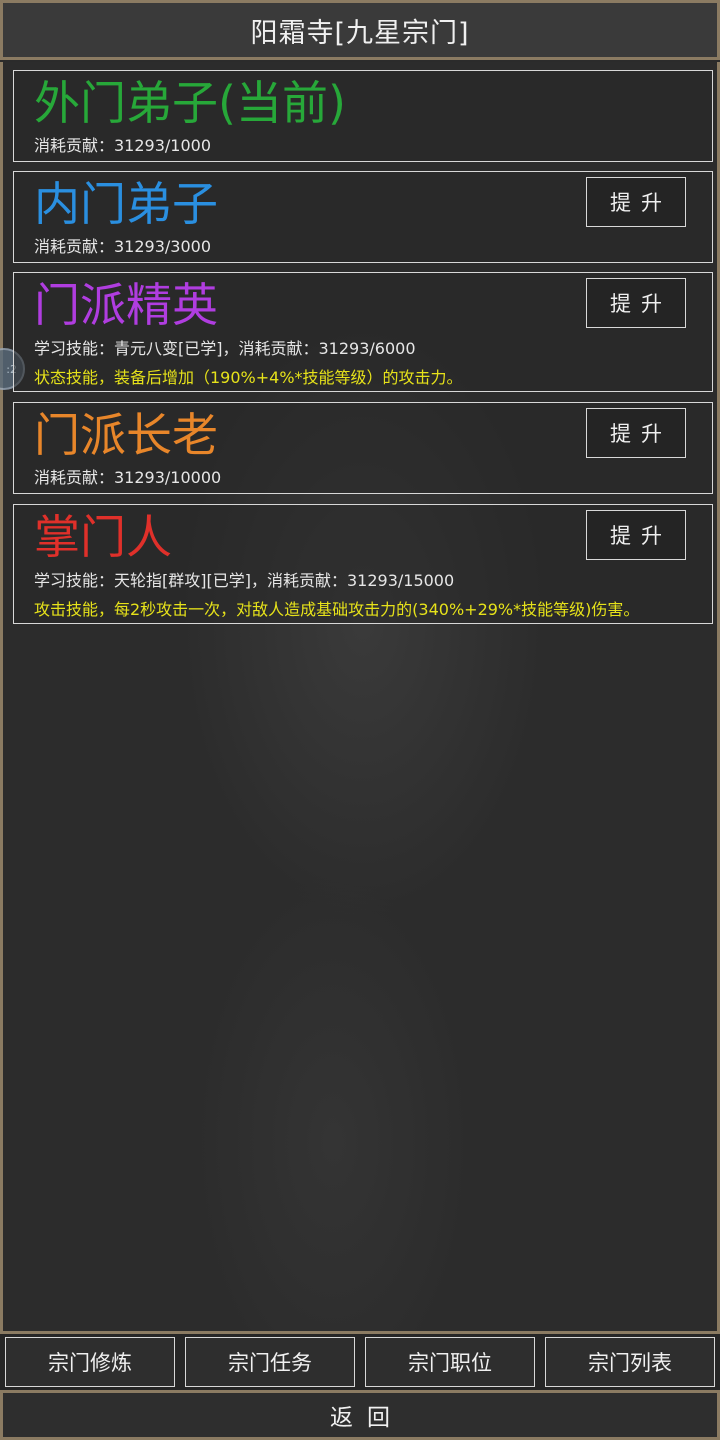 Image resolution: width=720 pixels, height=1440 pixels. I want to click on rank-card-outer-disciple: 外门弟子(当前) 消耗贡献：31293/1000, so click(363, 116).